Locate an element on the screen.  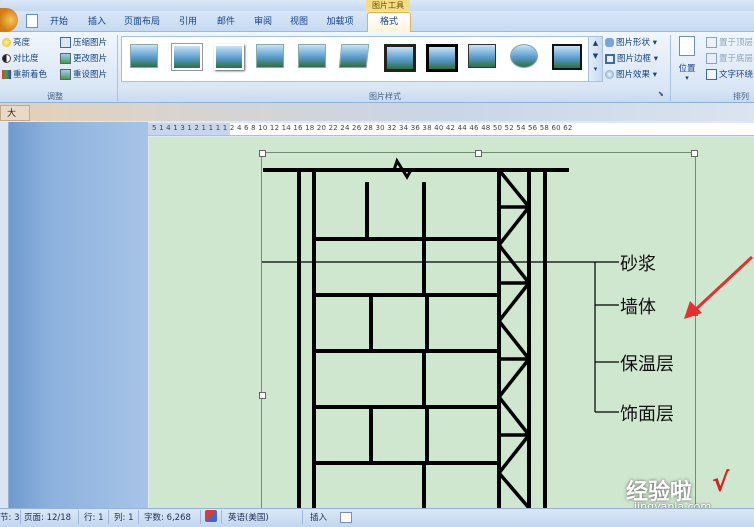
macro-record-icon is located at coordinates (346, 517).